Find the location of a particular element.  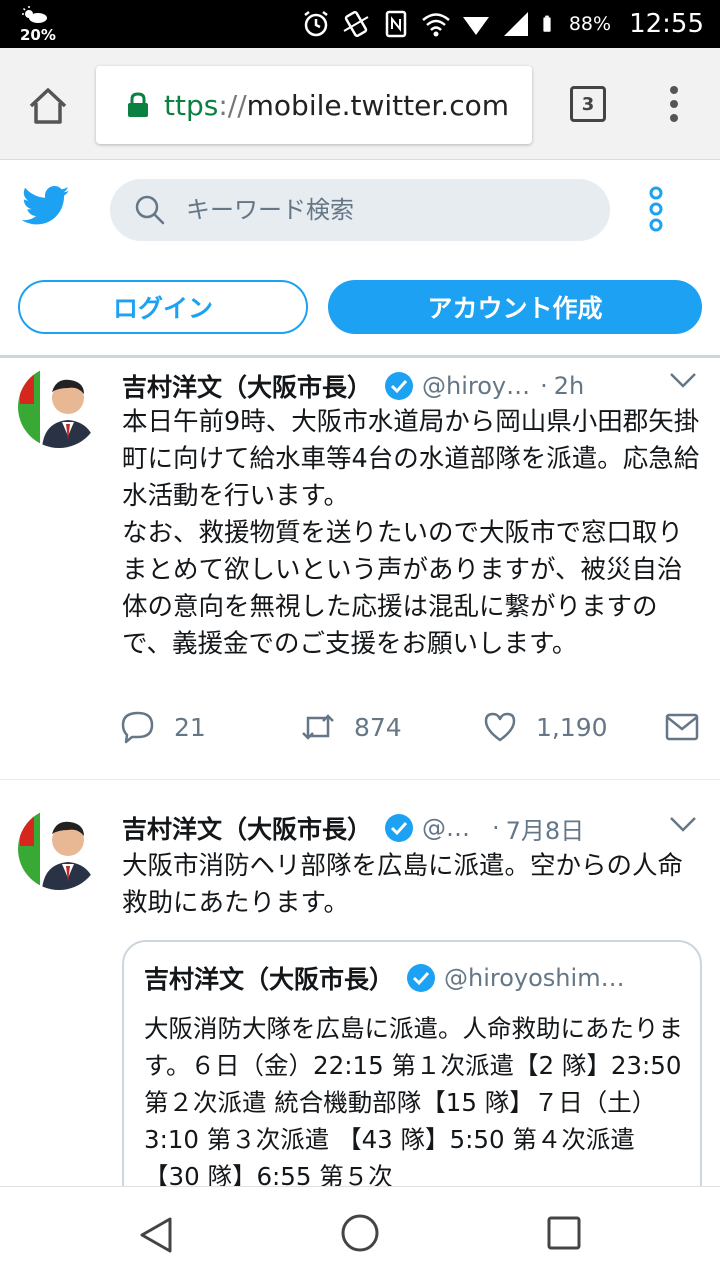

twitter-bird-icon is located at coordinates (46, 206).